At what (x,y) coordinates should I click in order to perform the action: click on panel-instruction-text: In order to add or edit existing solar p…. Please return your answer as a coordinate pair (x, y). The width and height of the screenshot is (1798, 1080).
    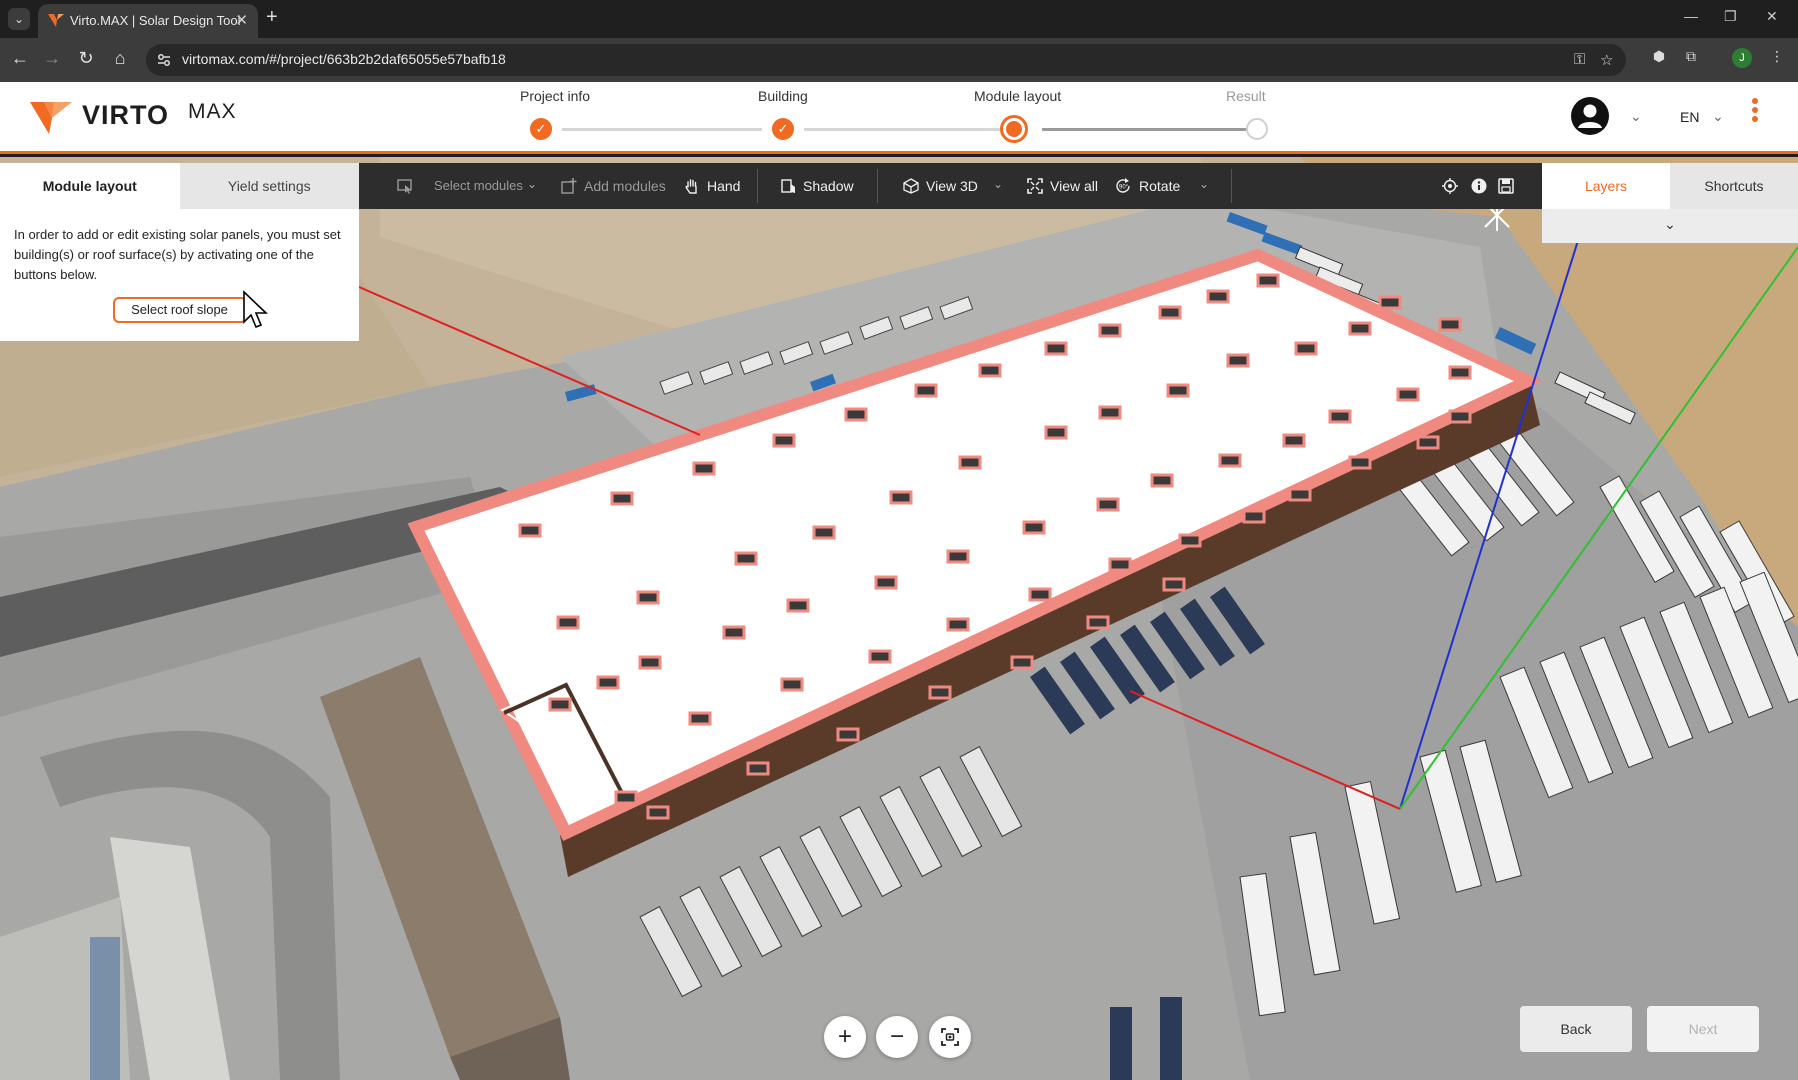
    Looking at the image, I should click on (177, 254).